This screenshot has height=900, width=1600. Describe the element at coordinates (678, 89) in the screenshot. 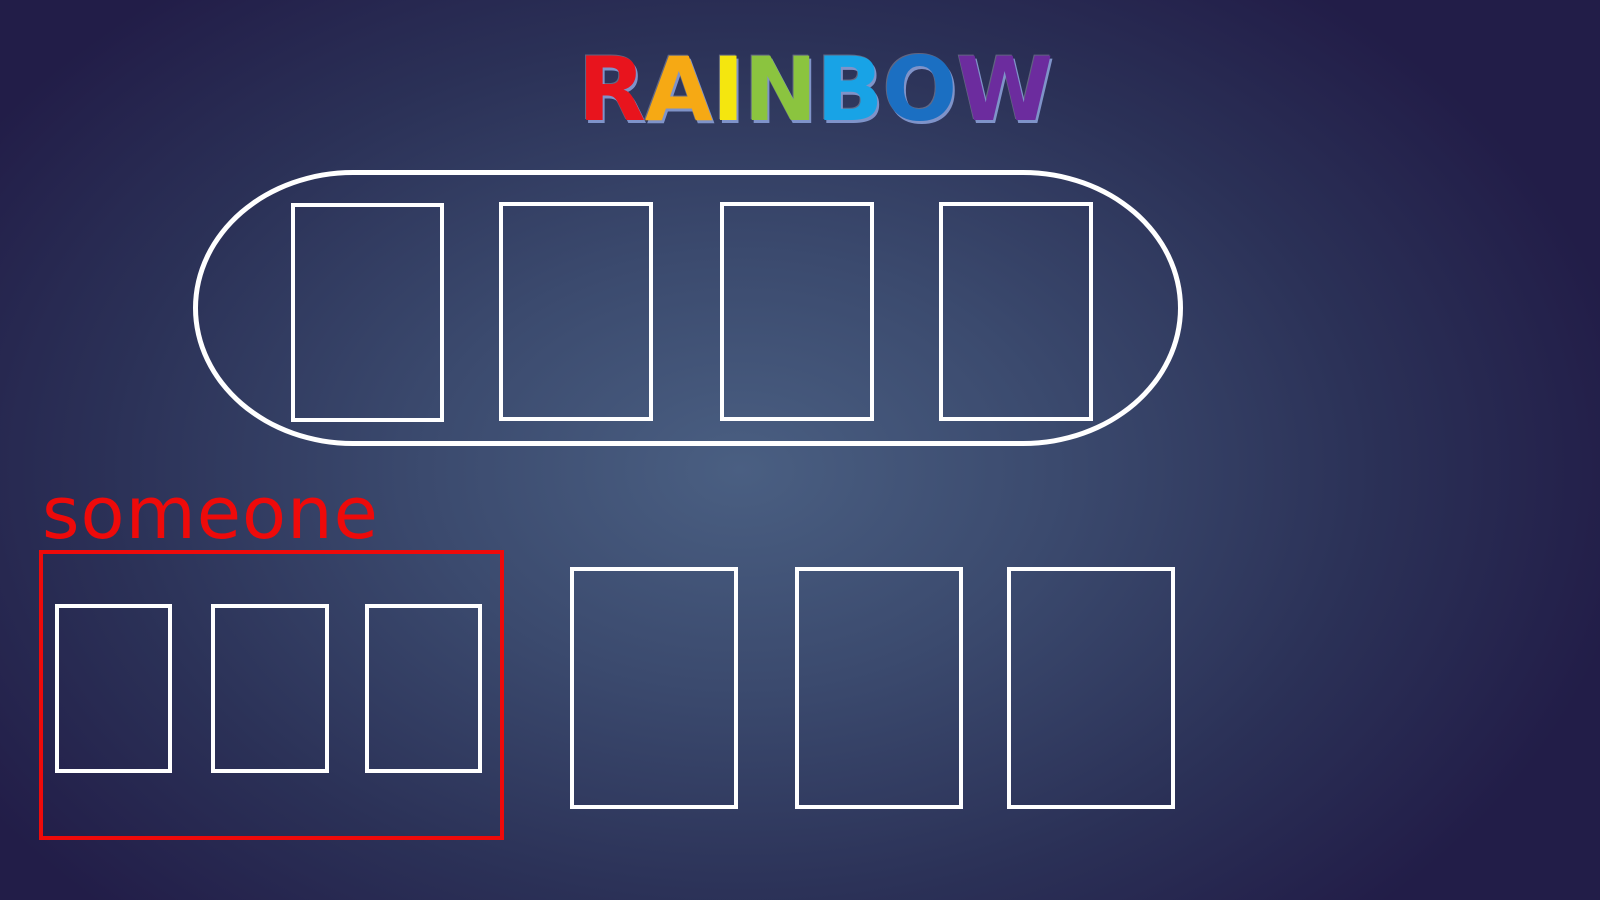

I see `title-letter: A` at that location.